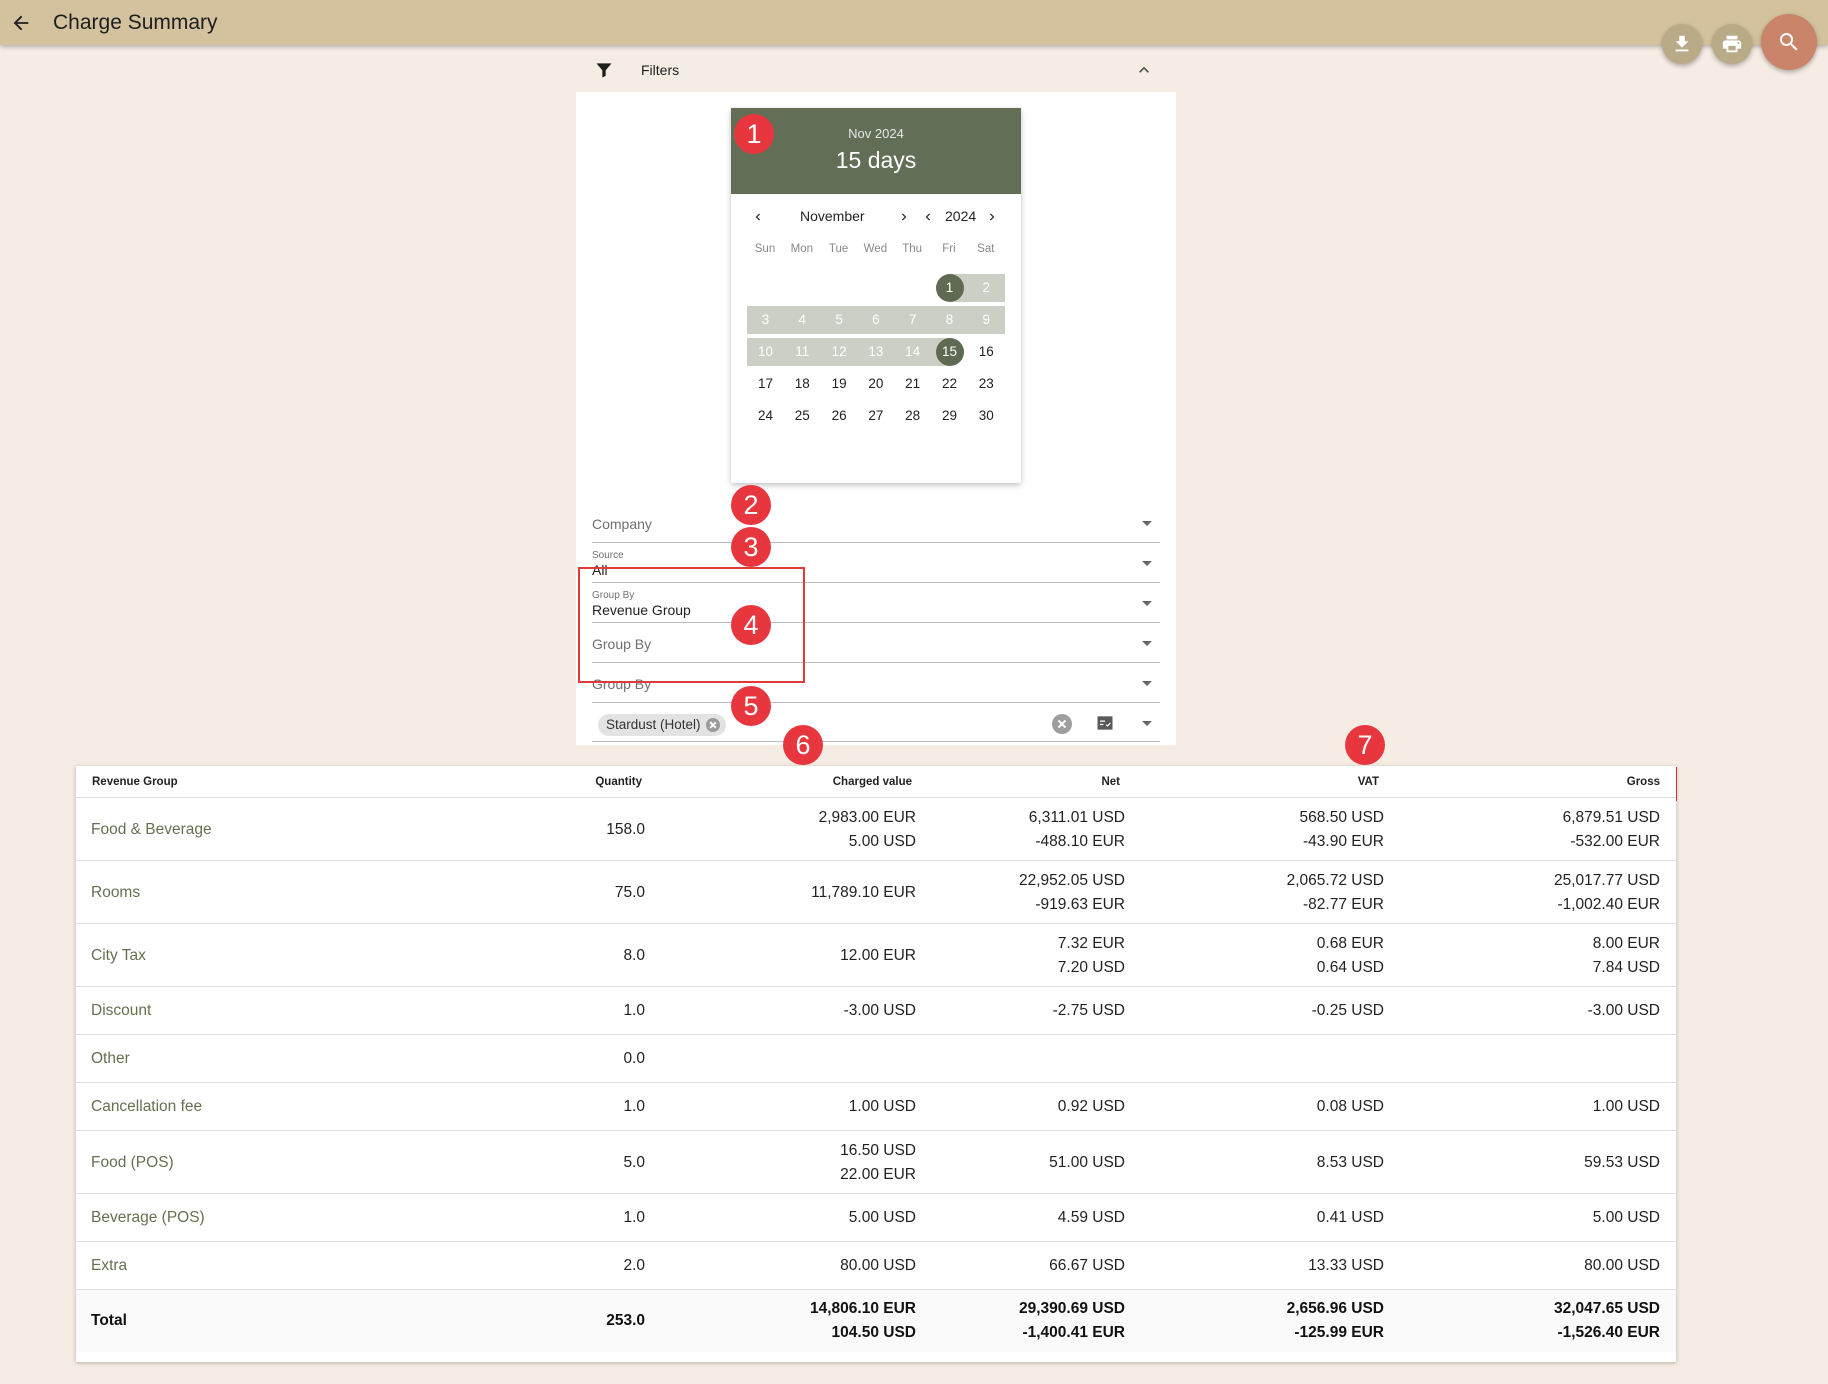 The image size is (1828, 1384). Describe the element at coordinates (838, 249) in the screenshot. I see `weekday-label: Tue` at that location.